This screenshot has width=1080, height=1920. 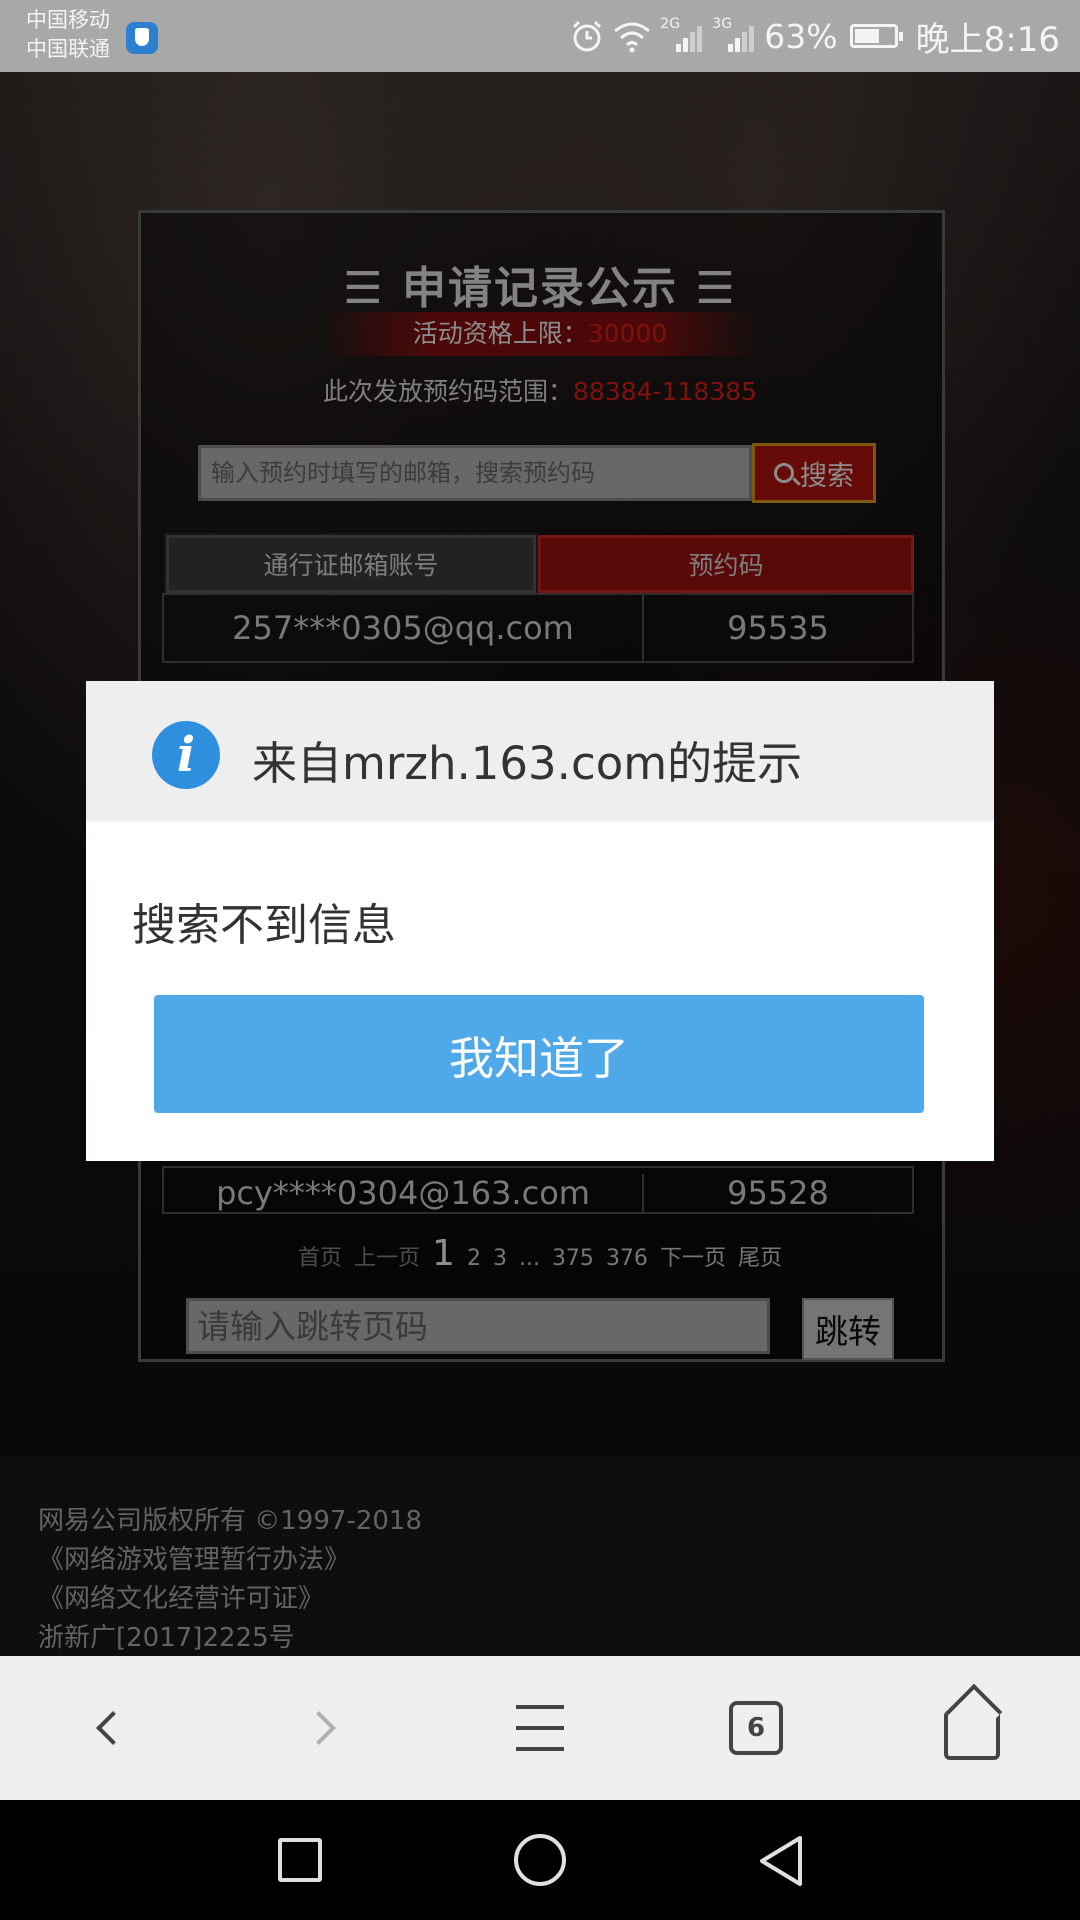 I want to click on battery-percent: 63%, so click(x=801, y=36).